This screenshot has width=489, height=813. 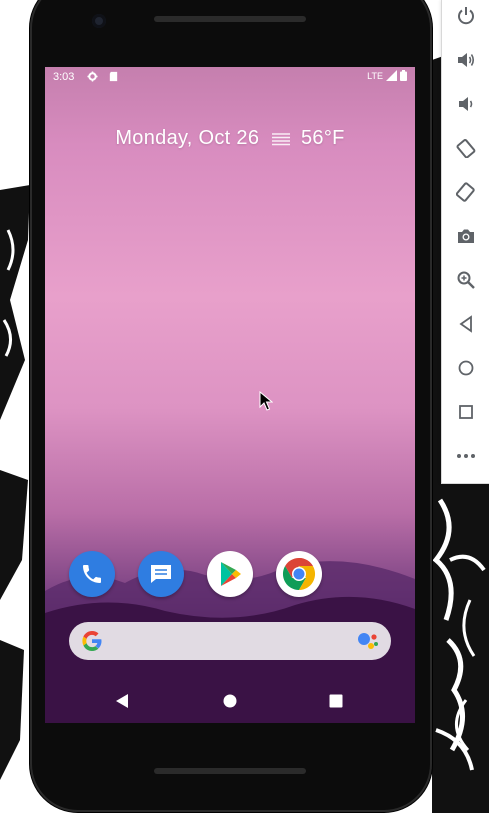 I want to click on camera-icon, so click(x=466, y=236).